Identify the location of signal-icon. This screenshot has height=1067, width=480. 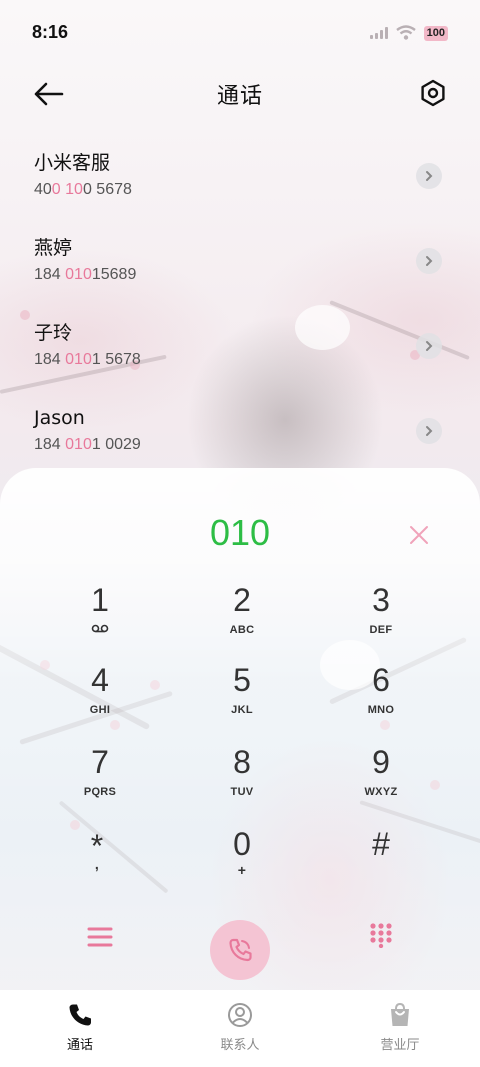
(378, 33).